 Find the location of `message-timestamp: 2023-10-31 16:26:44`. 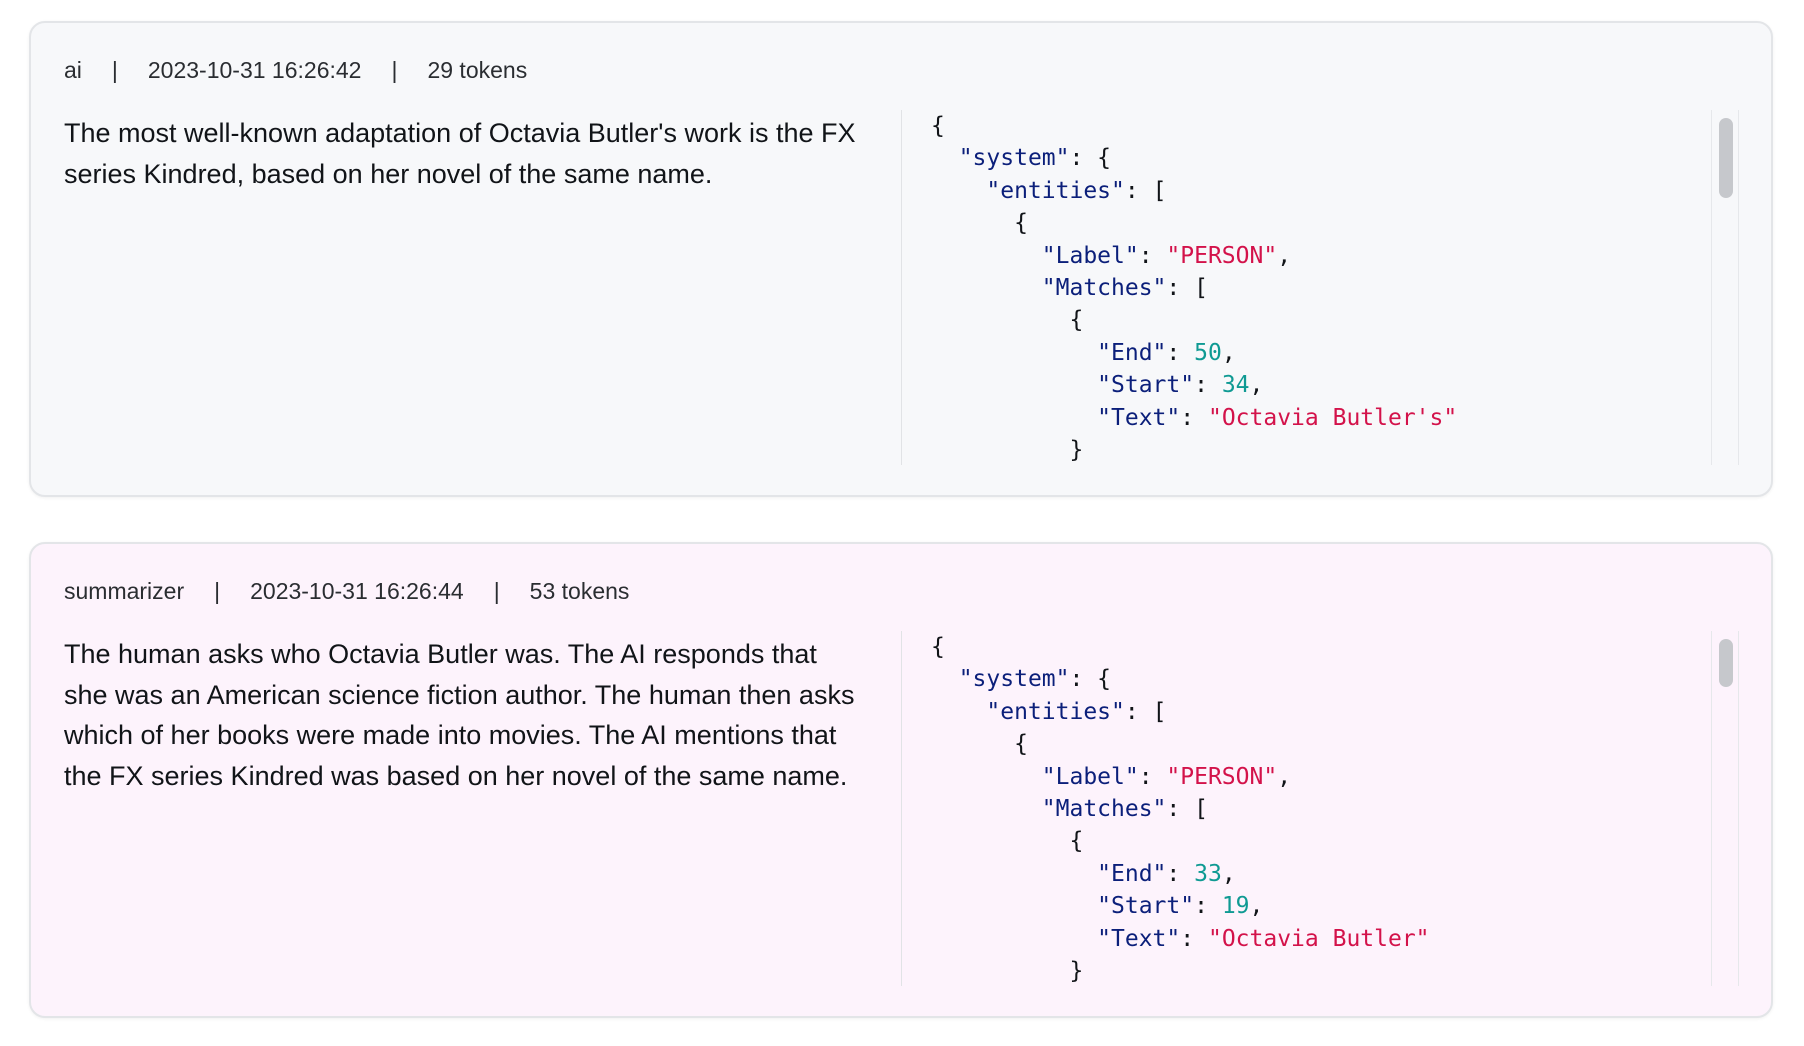

message-timestamp: 2023-10-31 16:26:44 is located at coordinates (357, 591).